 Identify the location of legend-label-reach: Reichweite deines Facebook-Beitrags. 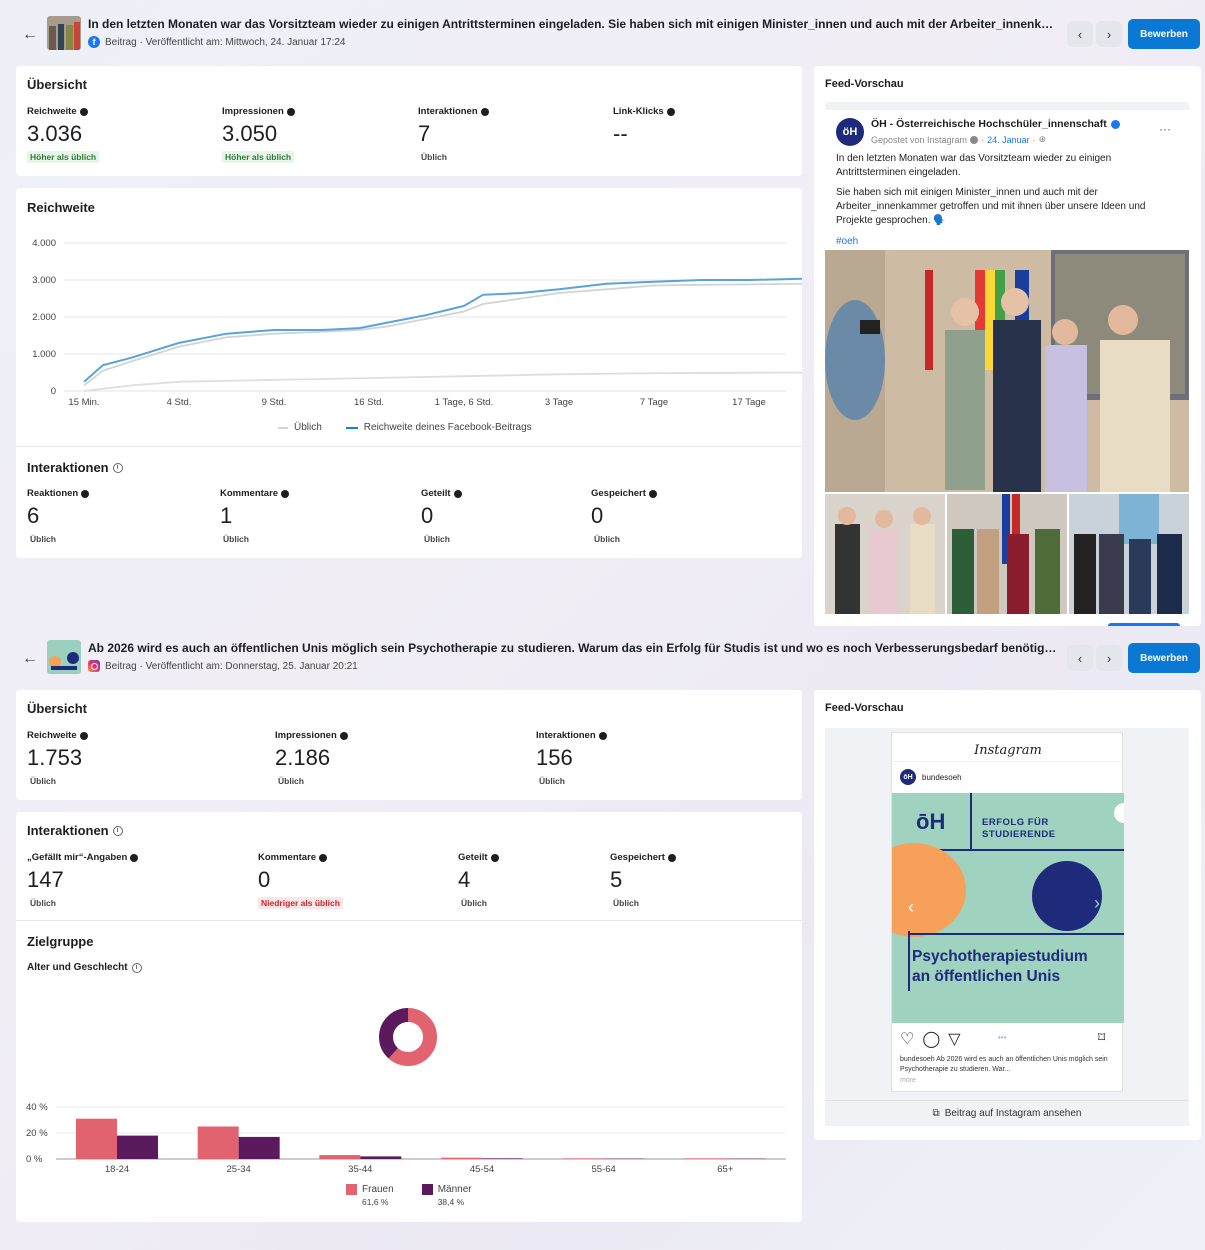
(447, 427).